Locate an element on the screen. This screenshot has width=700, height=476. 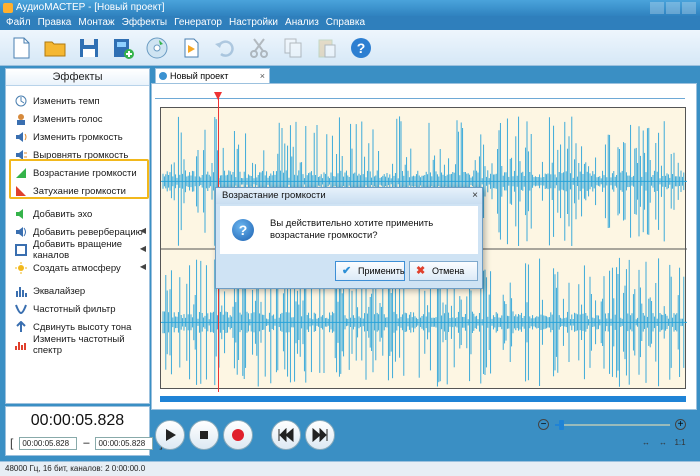
stop-icon is located at coordinates (204, 435).